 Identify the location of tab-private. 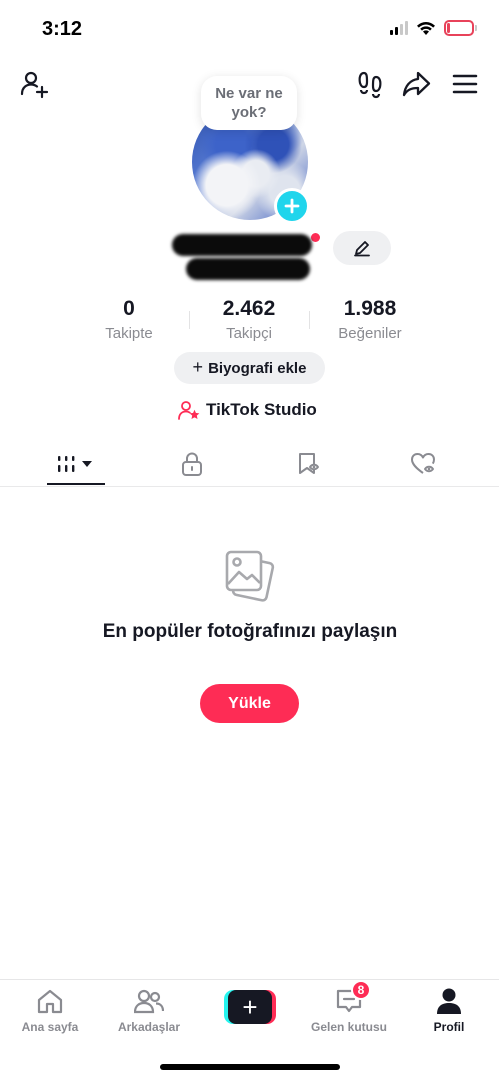
(192, 464).